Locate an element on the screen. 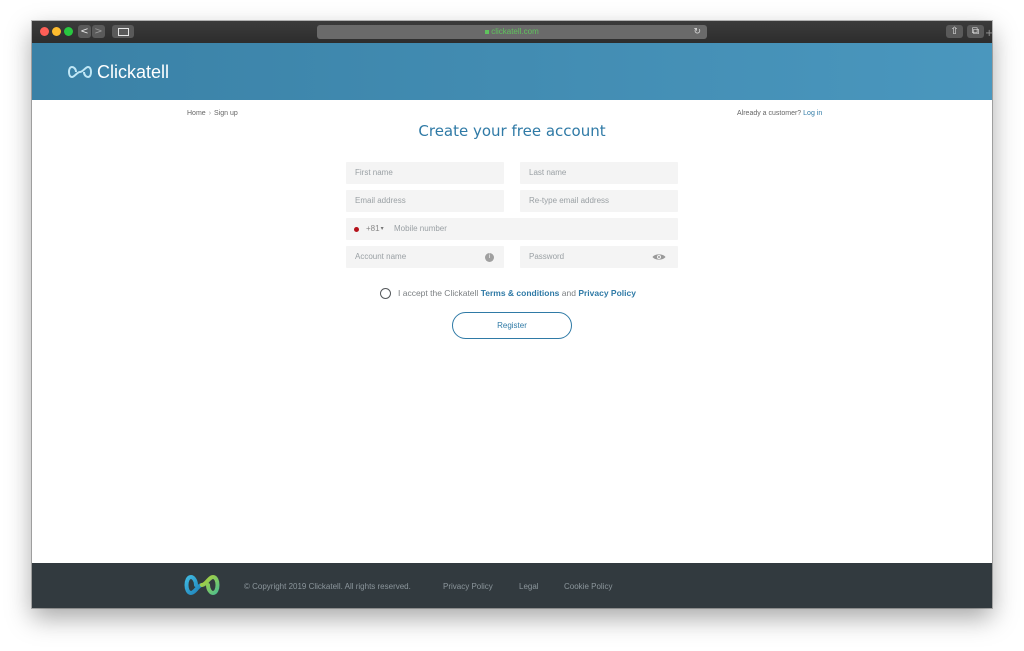 This screenshot has width=1024, height=651. address-bar: clickatell.com ↻ is located at coordinates (512, 32).